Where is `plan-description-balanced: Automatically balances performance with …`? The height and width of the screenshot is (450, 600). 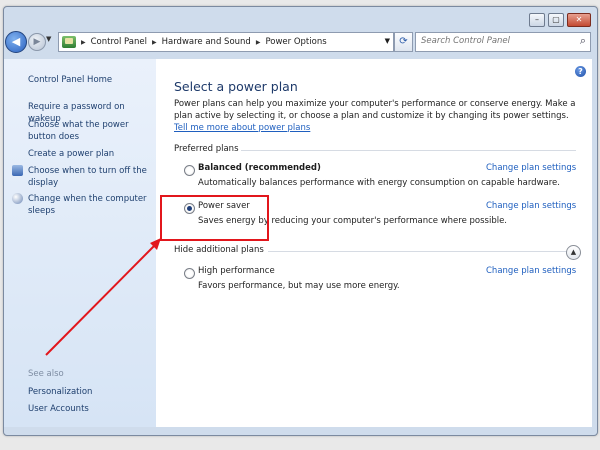
plan-description-balanced: Automatically balances performance with … is located at coordinates (379, 183).